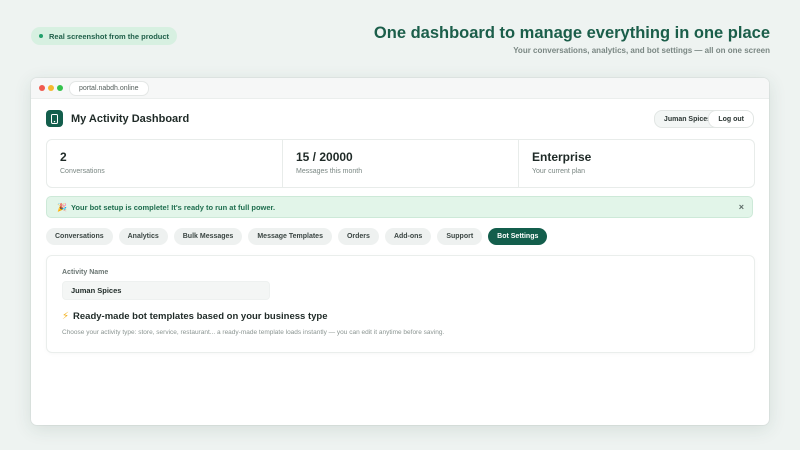  I want to click on logout-button: Log out, so click(731, 119).